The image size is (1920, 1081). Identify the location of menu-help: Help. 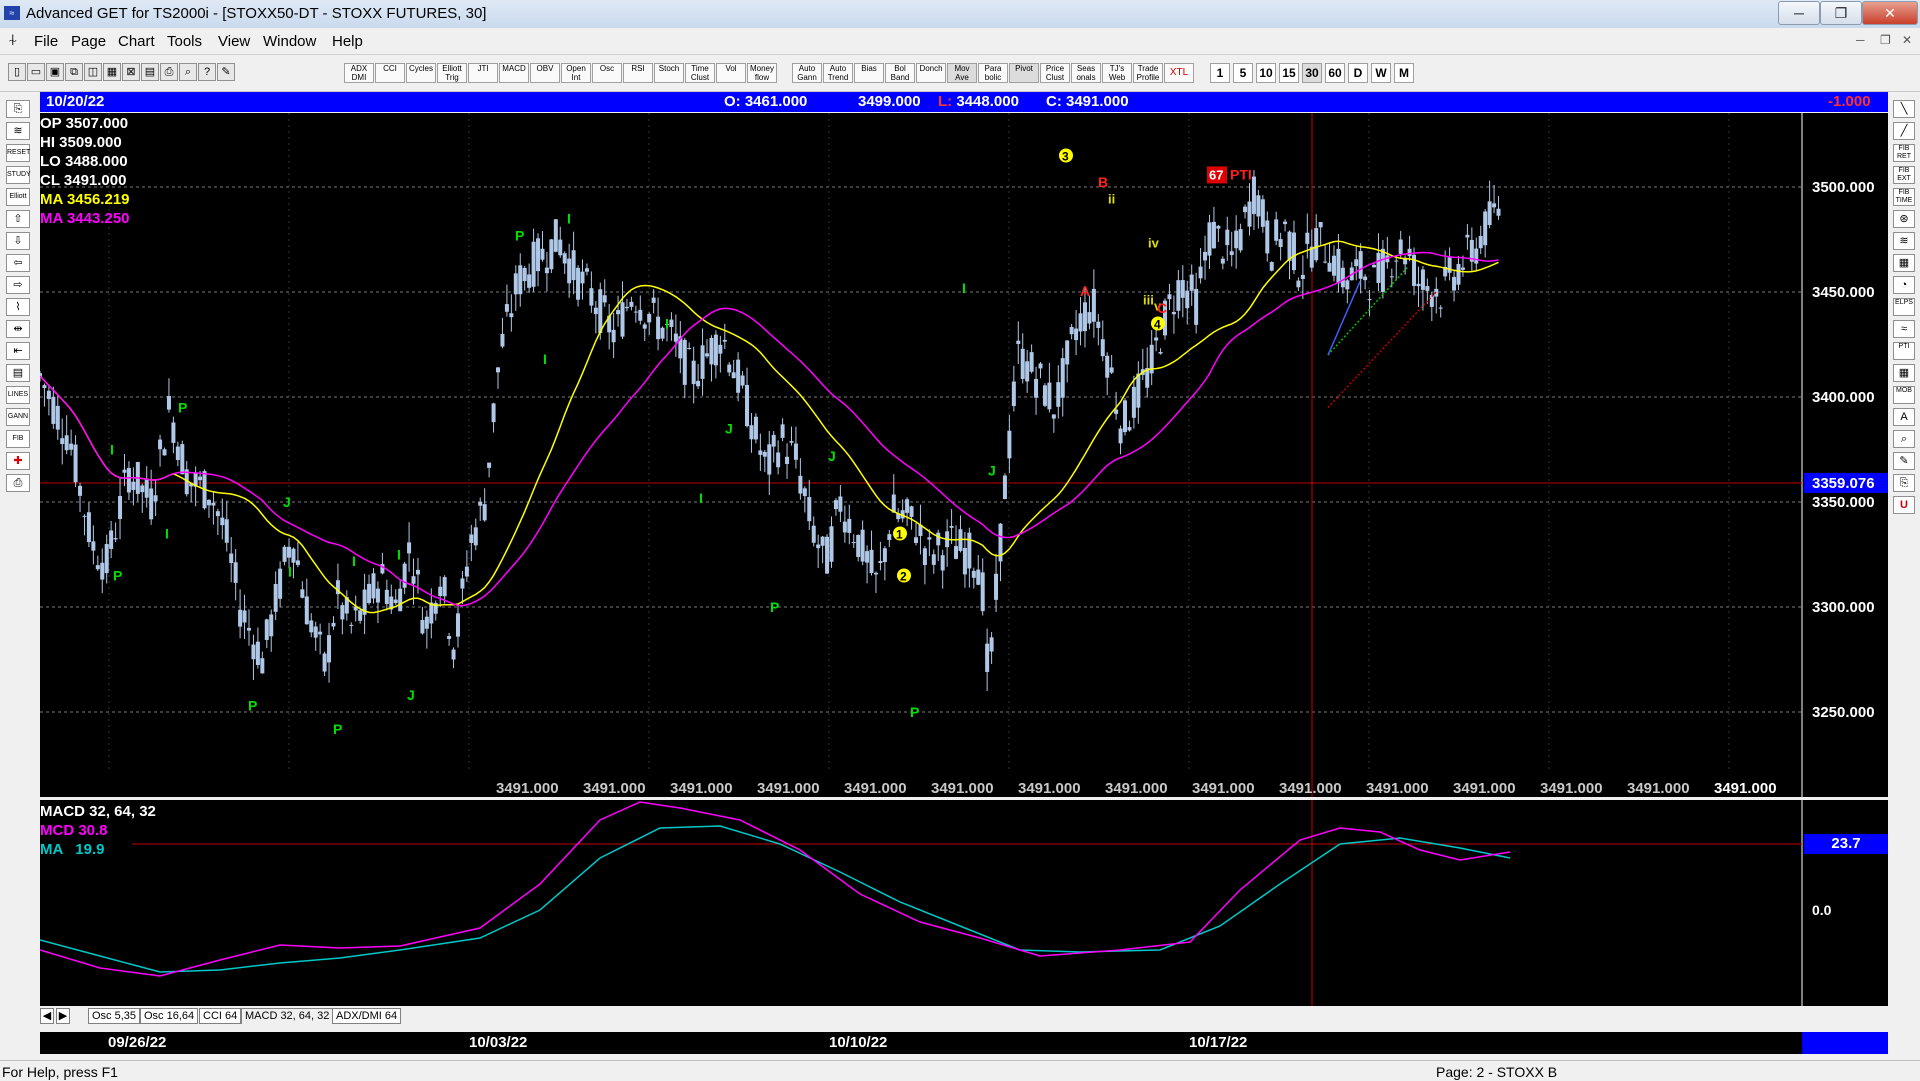
(347, 41).